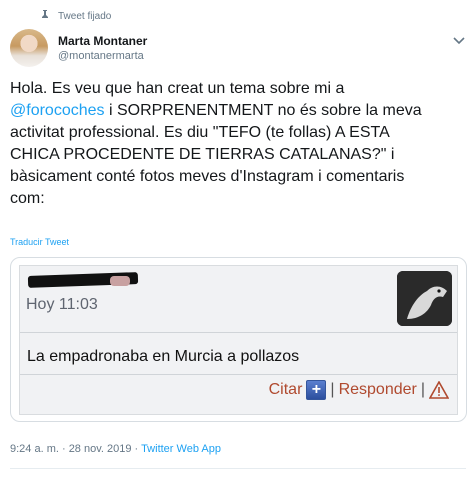 This screenshot has height=481, width=476. Describe the element at coordinates (39, 242) in the screenshot. I see `translate-tweet-link: Traducir Tweet` at that location.